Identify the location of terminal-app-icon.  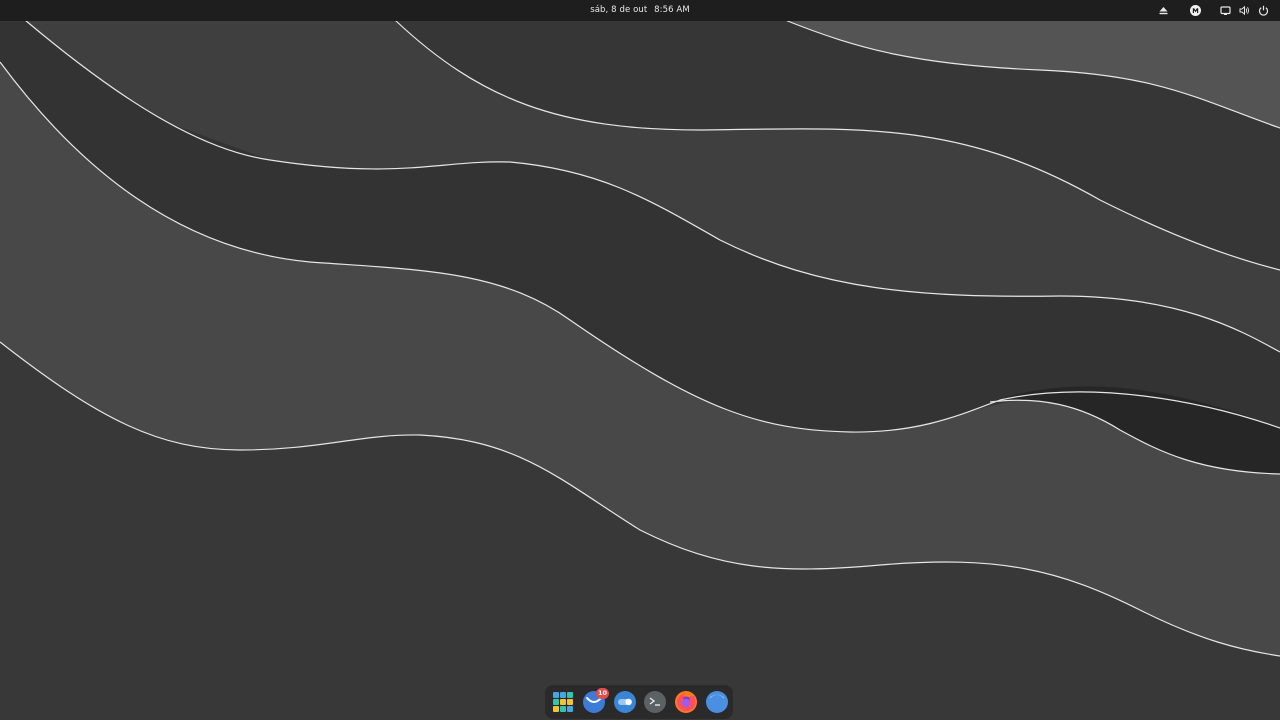
(655, 702).